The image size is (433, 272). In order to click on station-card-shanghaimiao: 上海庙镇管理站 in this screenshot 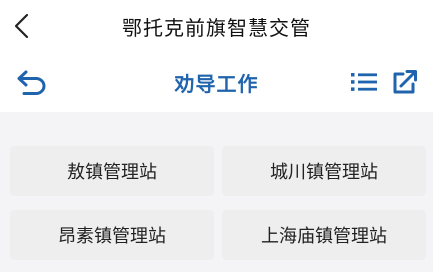, I will do `click(324, 235)`.